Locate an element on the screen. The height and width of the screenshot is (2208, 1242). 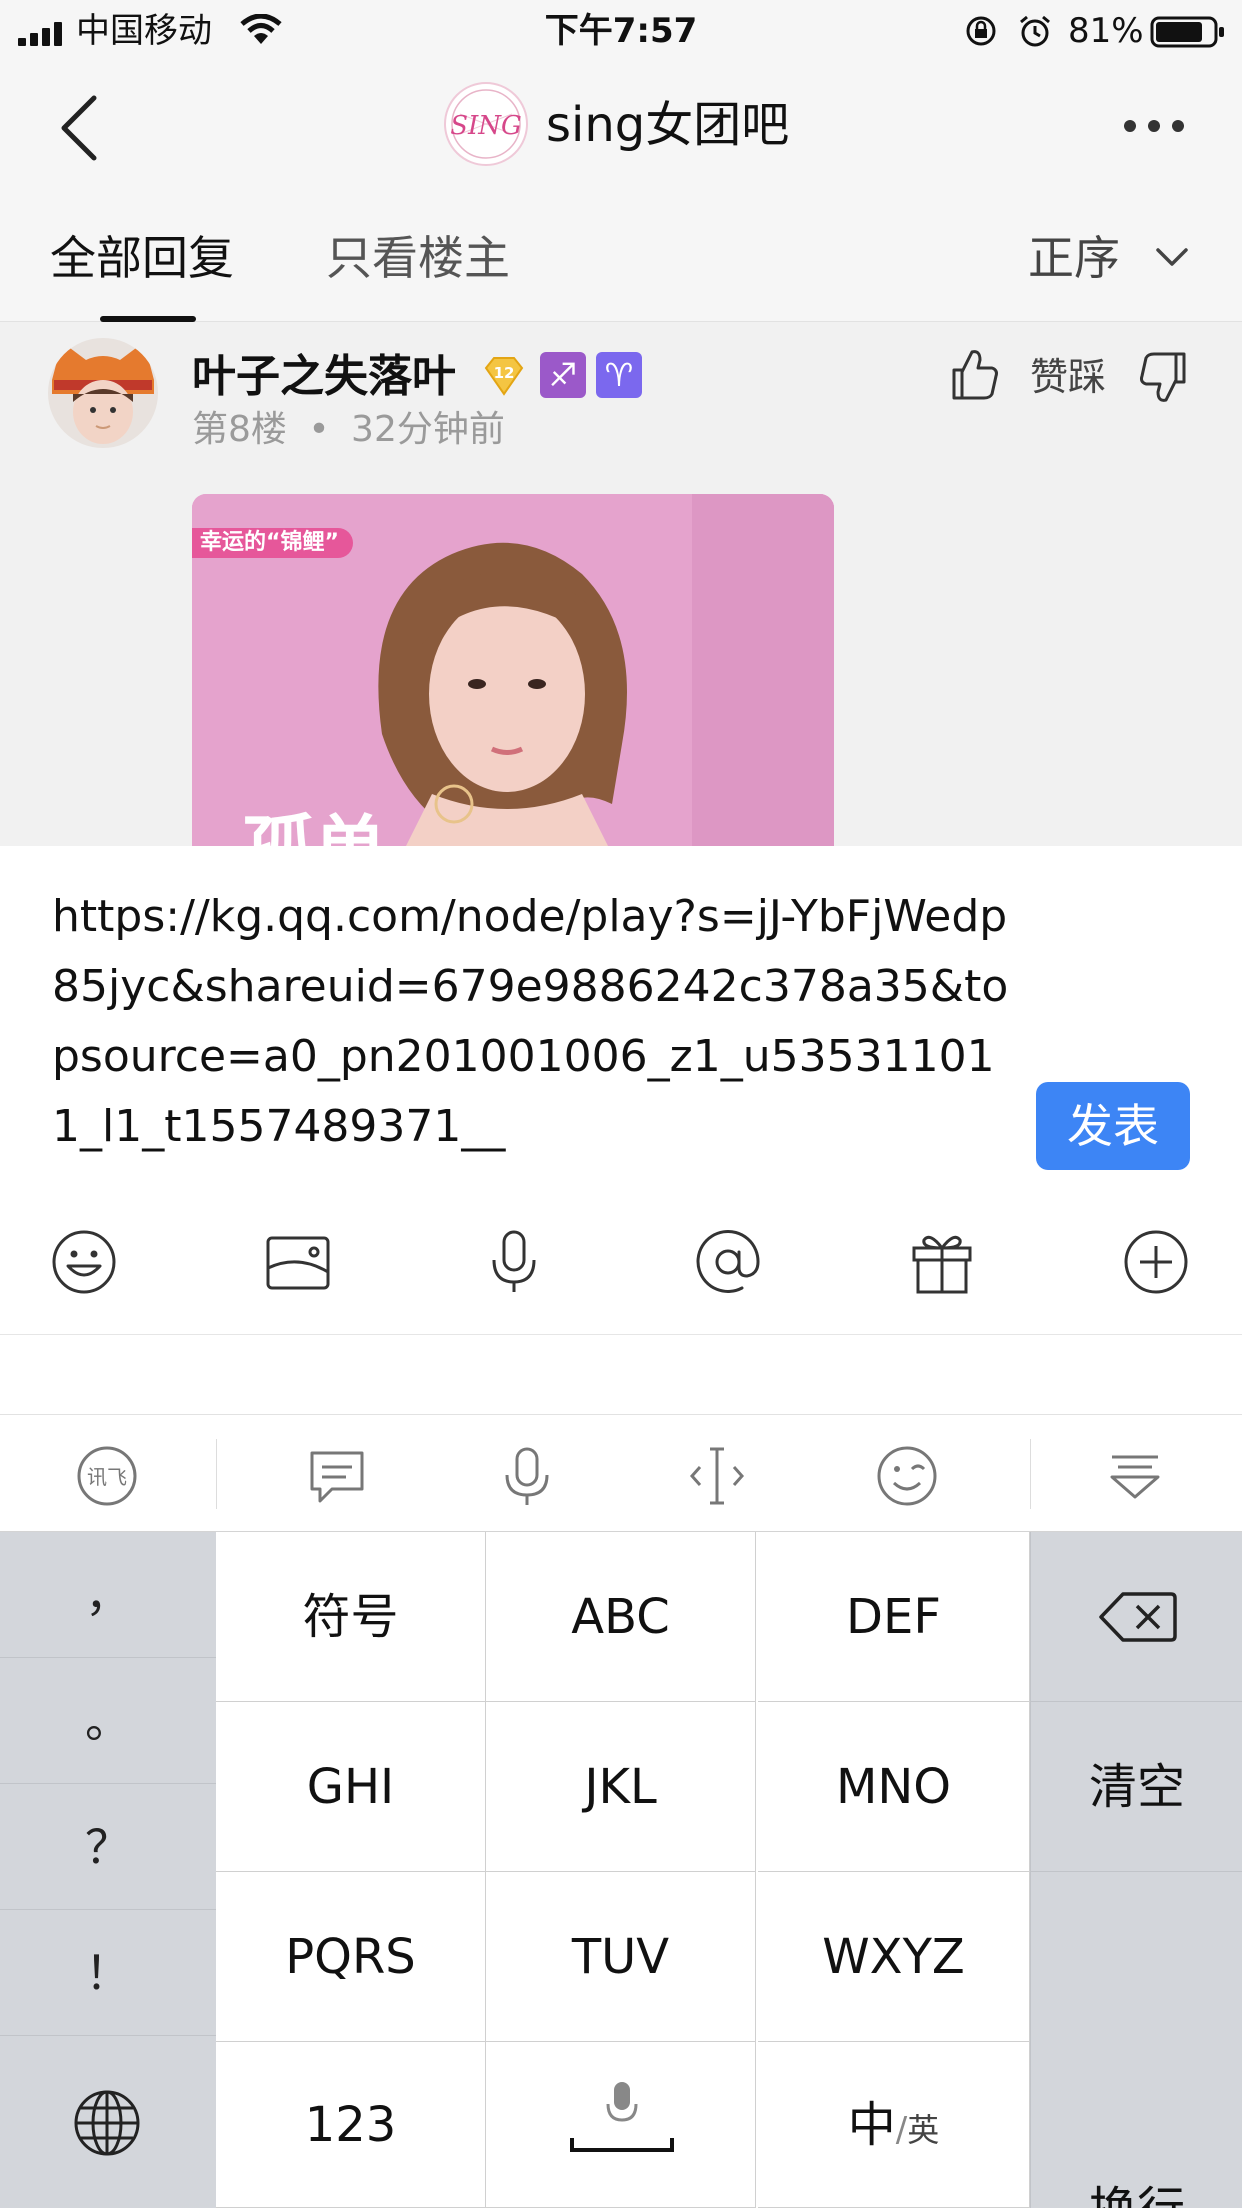
key-space is located at coordinates (621, 2125).